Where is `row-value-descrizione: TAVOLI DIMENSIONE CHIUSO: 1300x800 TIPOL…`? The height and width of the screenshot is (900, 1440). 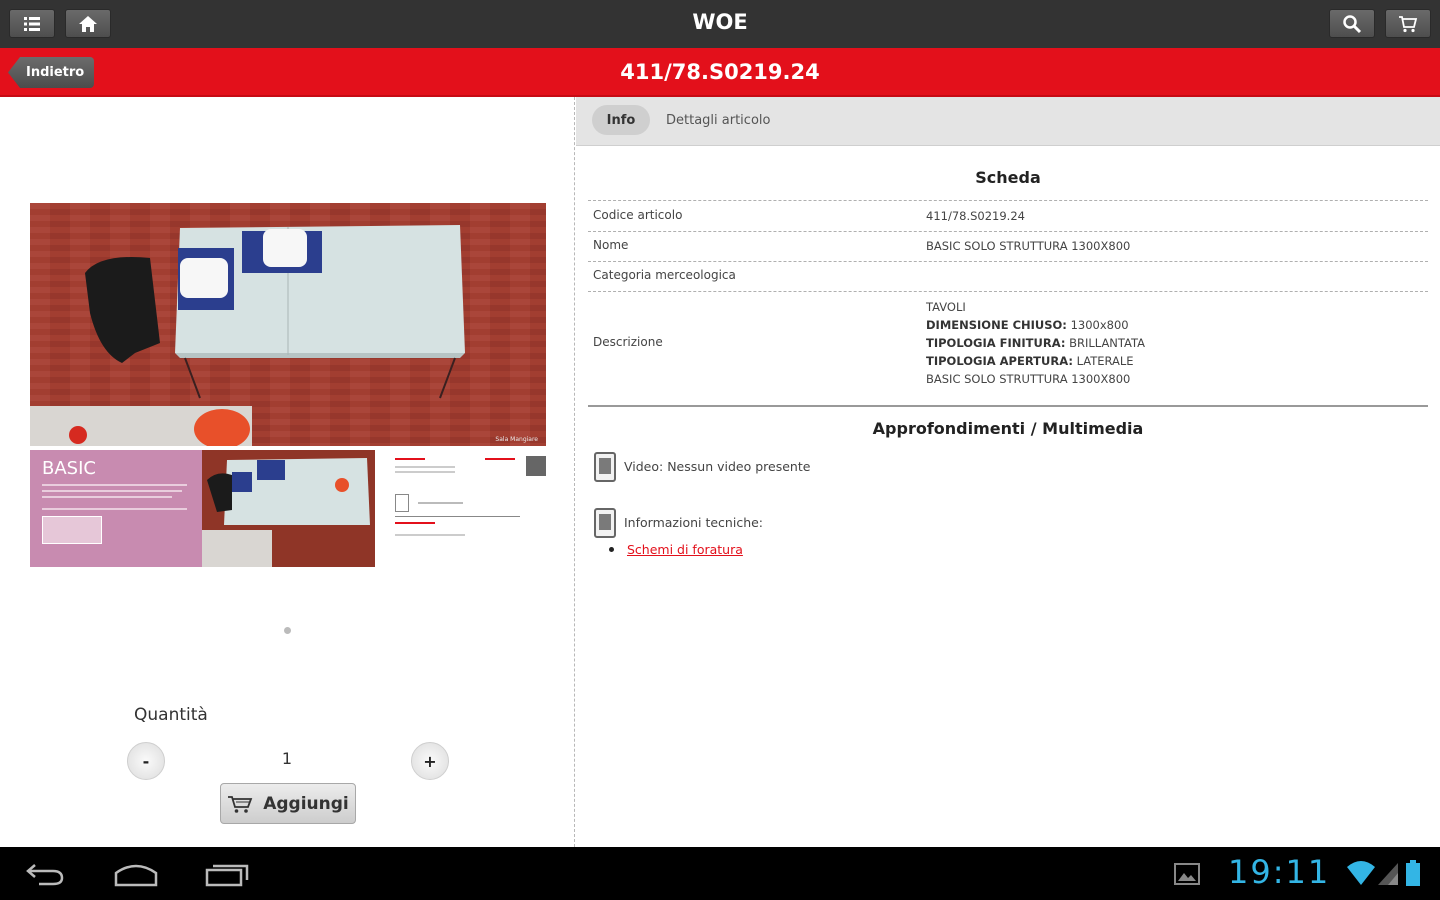 row-value-descrizione: TAVOLI DIMENSIONE CHIUSO: 1300x800 TIPOL… is located at coordinates (1035, 343).